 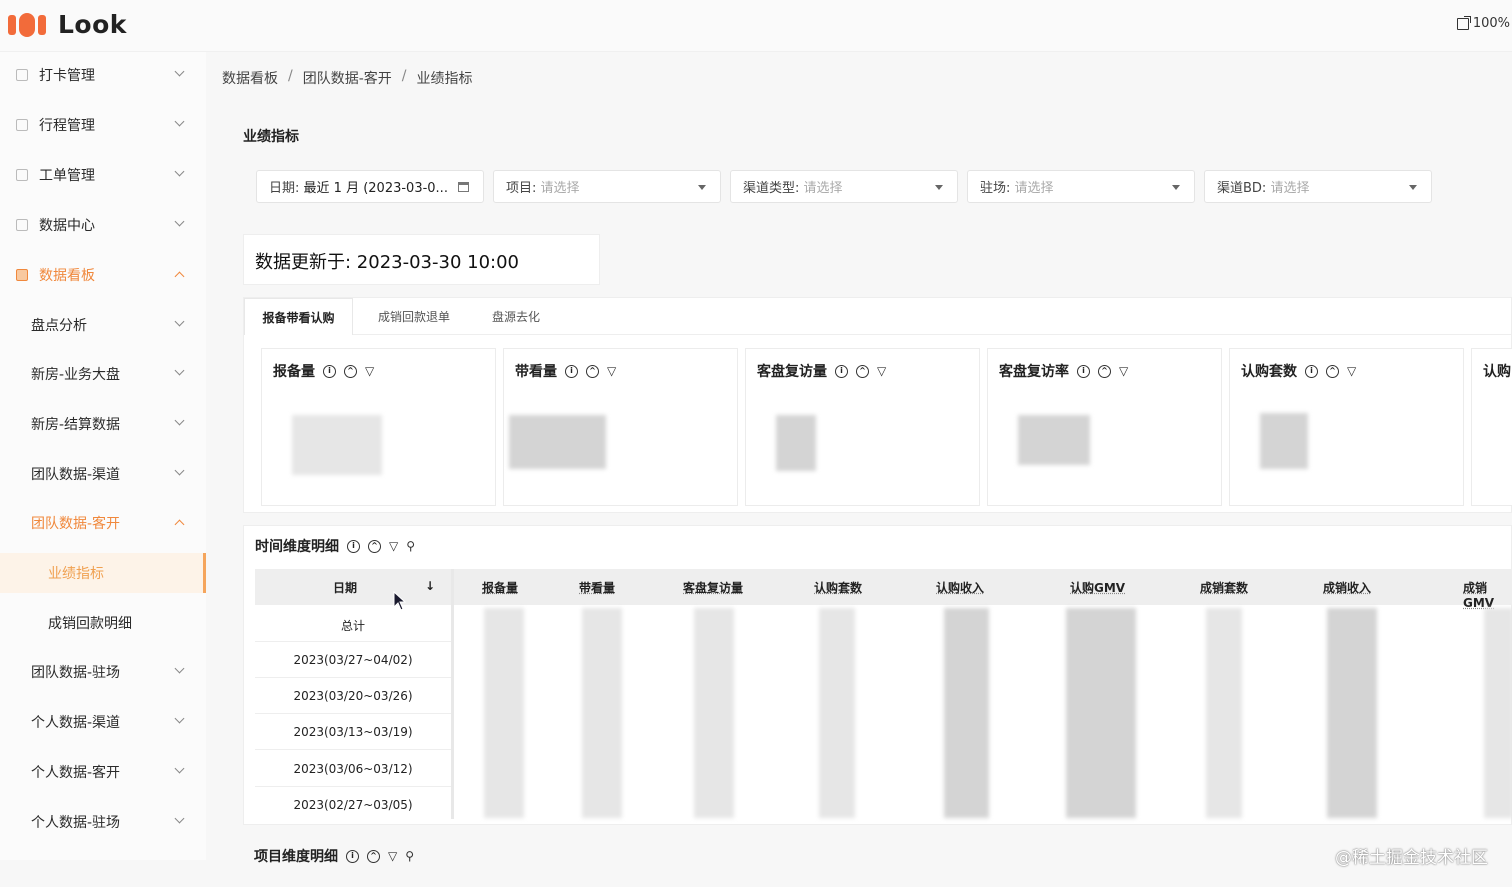 I want to click on sidebar-item-label: 工单管理, so click(x=67, y=176).